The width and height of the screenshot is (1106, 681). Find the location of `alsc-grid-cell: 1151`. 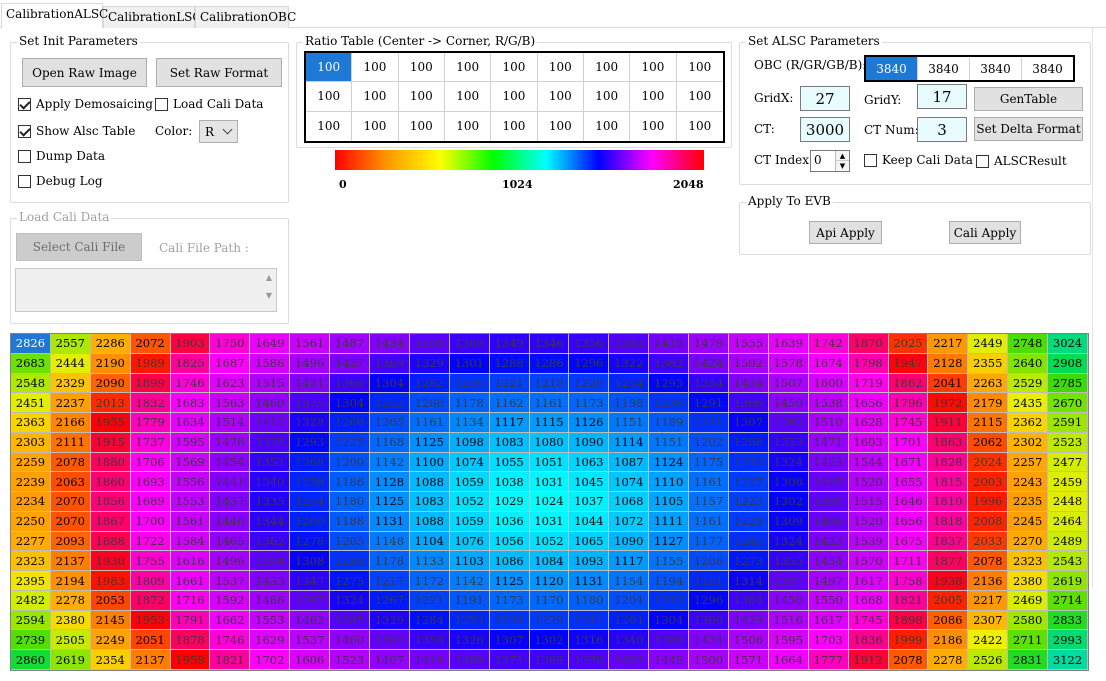

alsc-grid-cell: 1151 is located at coordinates (629, 423).